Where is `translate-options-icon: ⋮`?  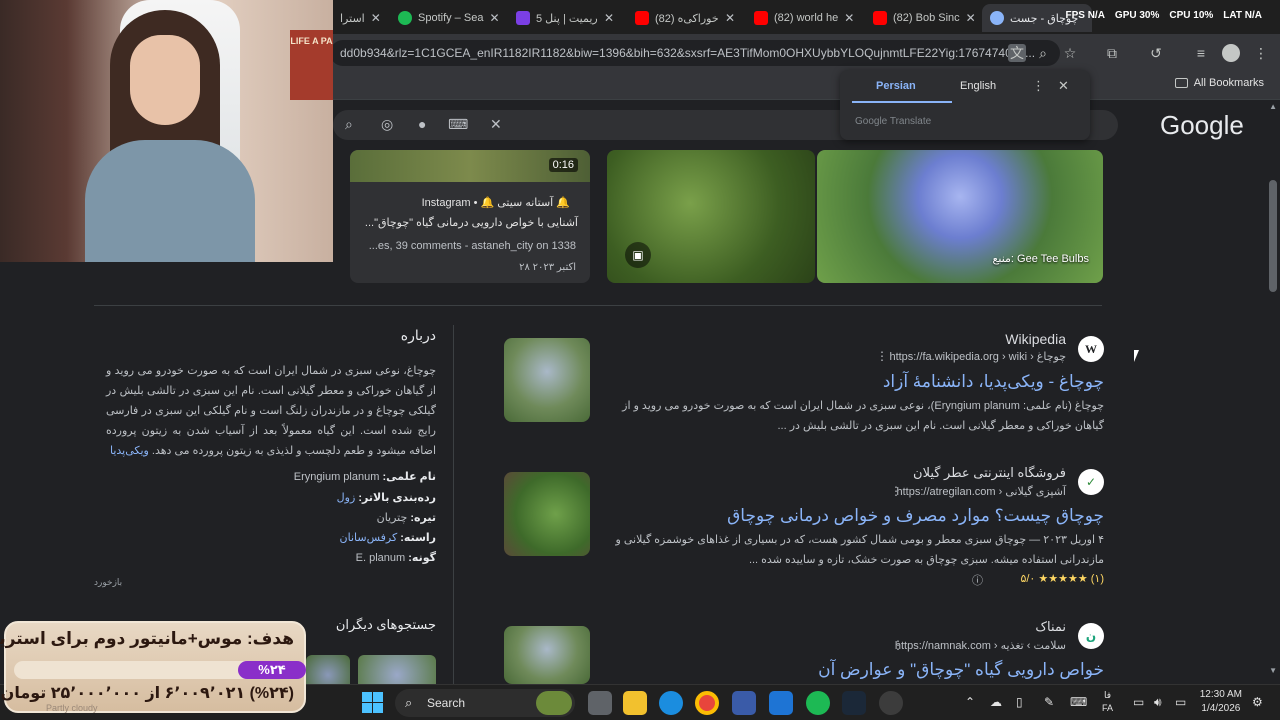 translate-options-icon: ⋮ is located at coordinates (1038, 86).